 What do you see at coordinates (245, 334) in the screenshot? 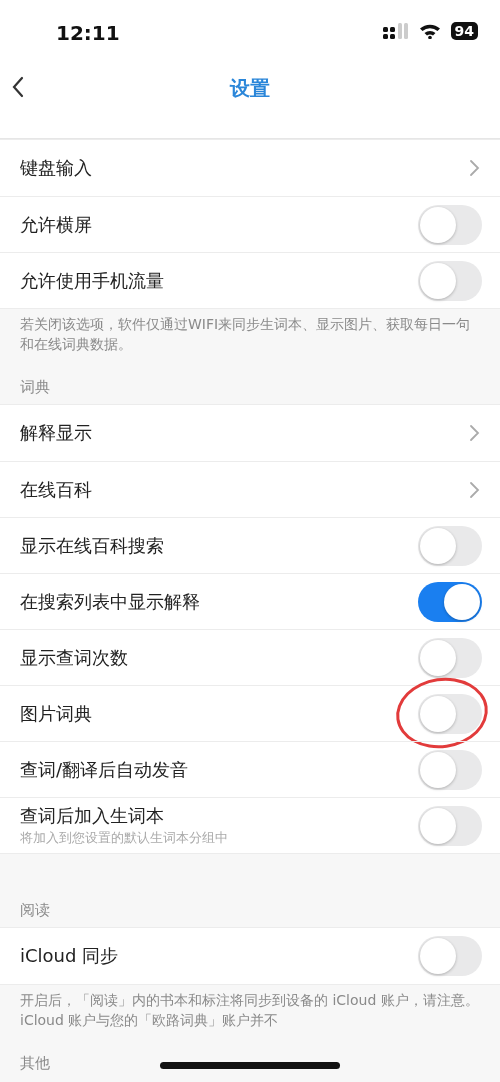
I see `footnote-text: 若关闭该选项，软件仅通过WIFI来同步生词本、显示图片、获取每日一句和在线词典数据。` at bounding box center [245, 334].